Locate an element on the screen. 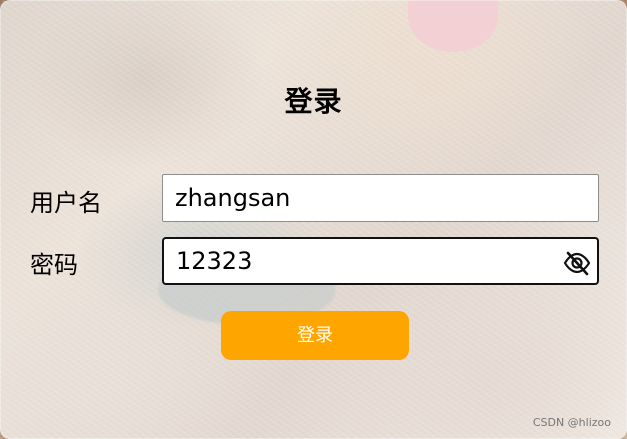 This screenshot has width=627, height=439. username-input is located at coordinates (355, 198).